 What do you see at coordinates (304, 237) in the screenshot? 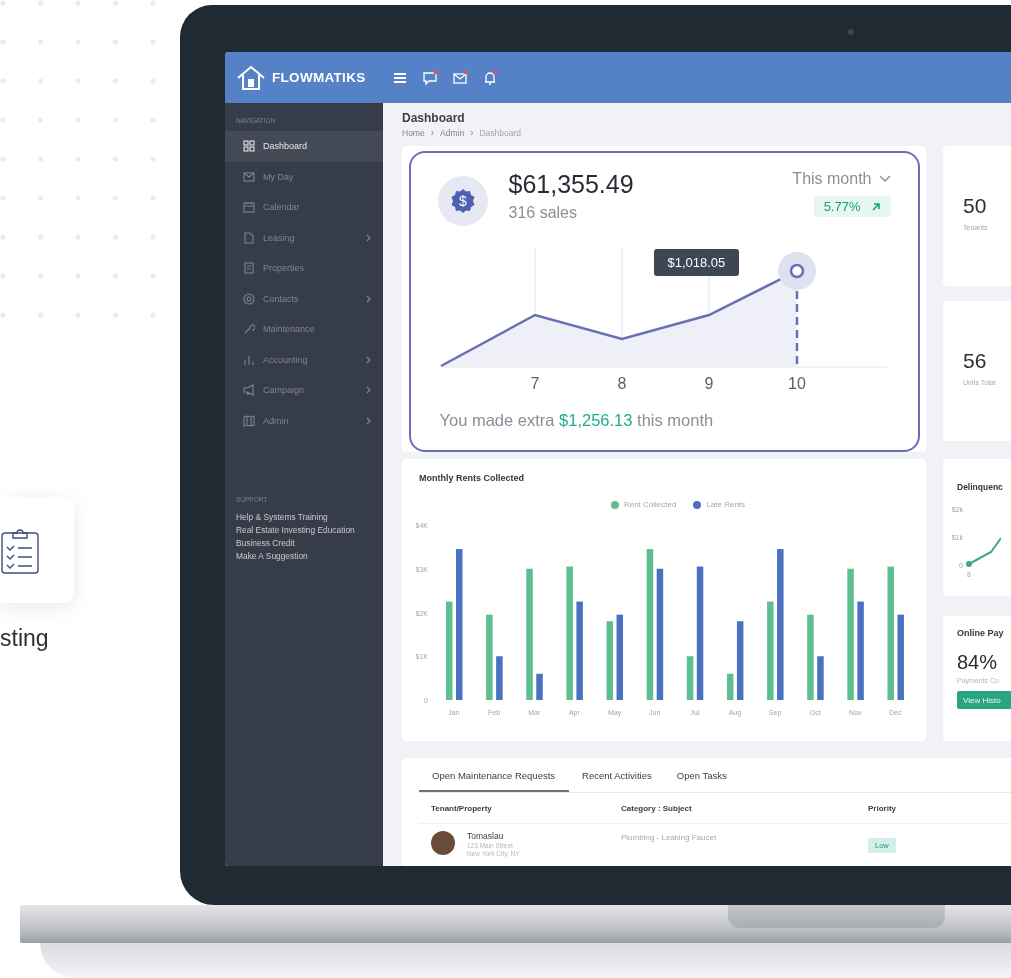
I see `sidebar-item: Leasing` at bounding box center [304, 237].